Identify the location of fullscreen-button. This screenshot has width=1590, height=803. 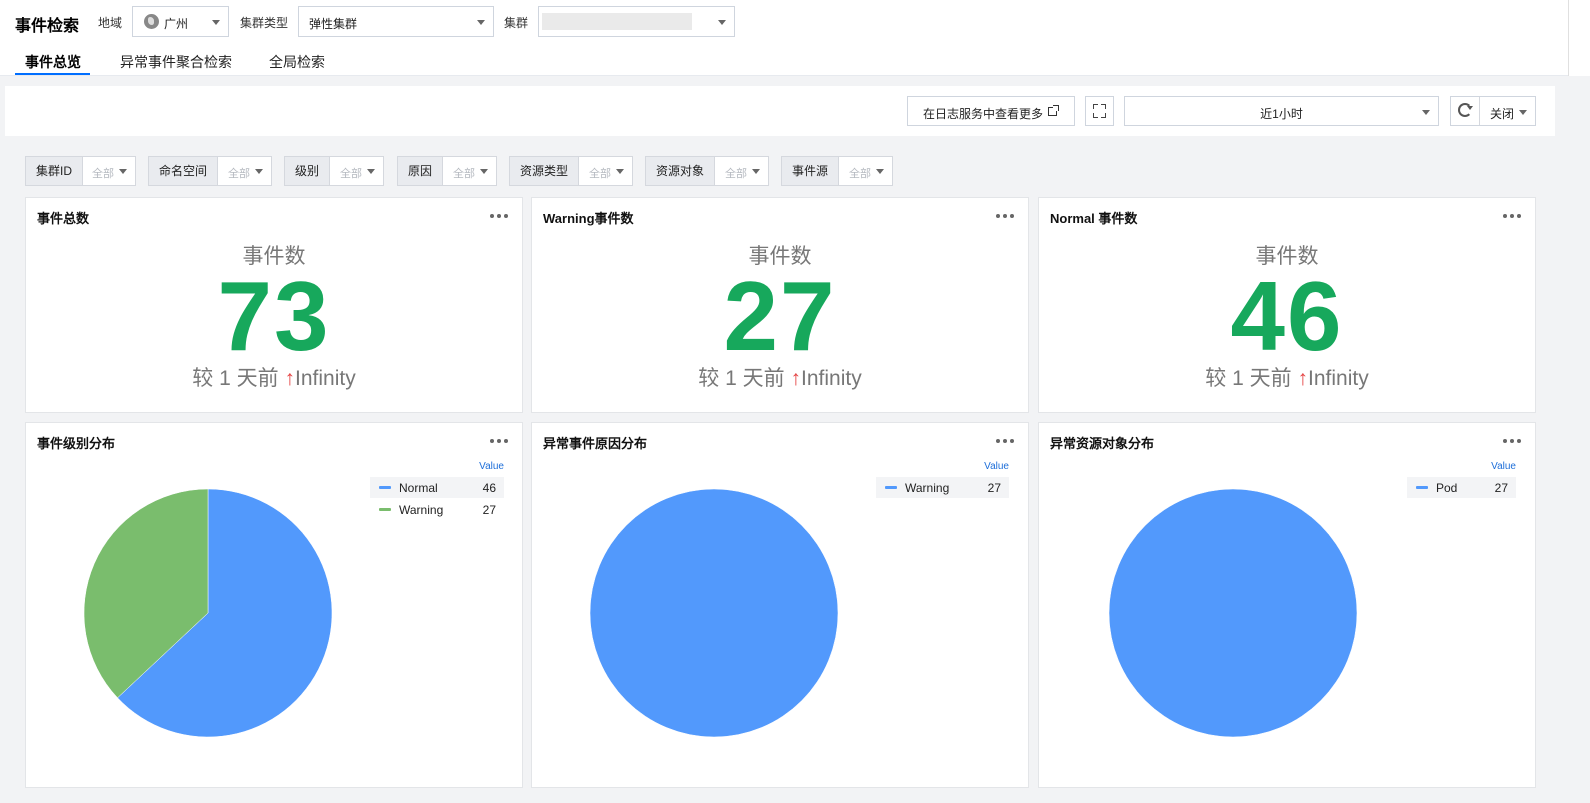
(1099, 111).